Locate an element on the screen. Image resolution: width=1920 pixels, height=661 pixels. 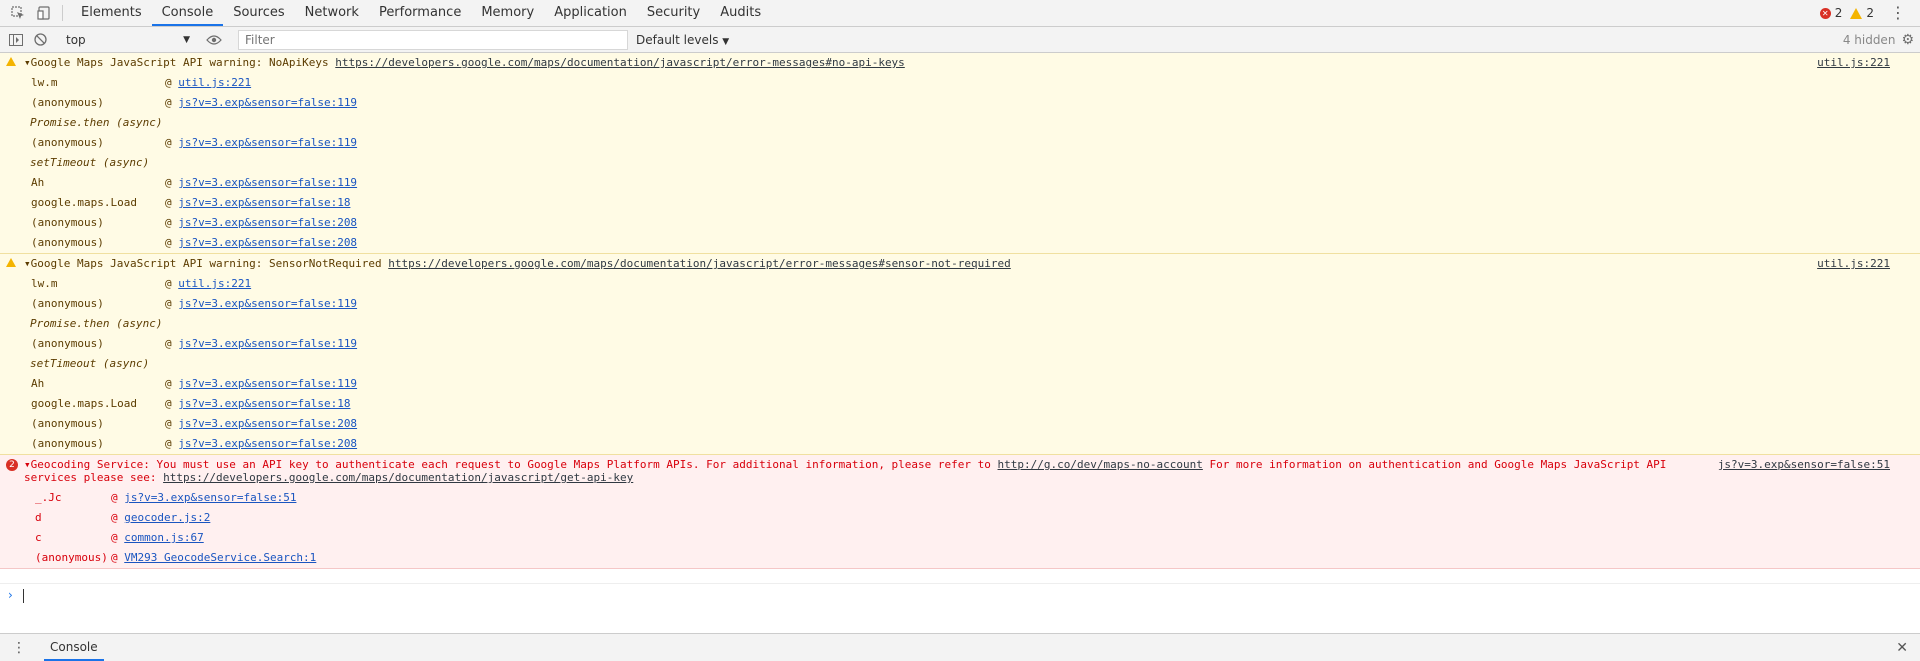
stack-frame: Promise.then (async) is located at coordinates (960, 324).